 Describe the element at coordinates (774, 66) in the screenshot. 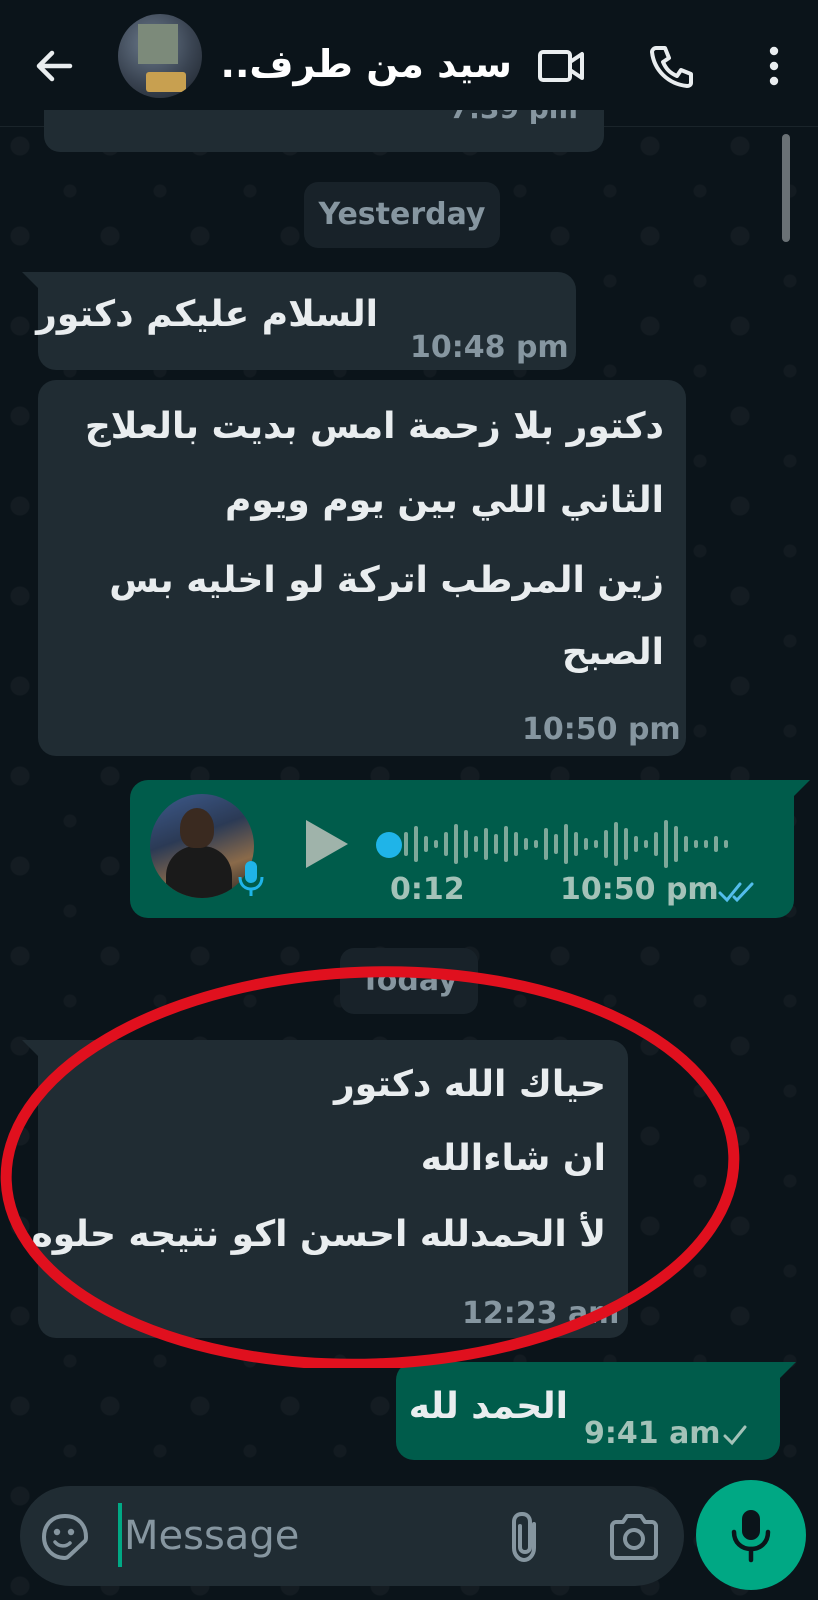

I see `more-vertical-icon` at that location.